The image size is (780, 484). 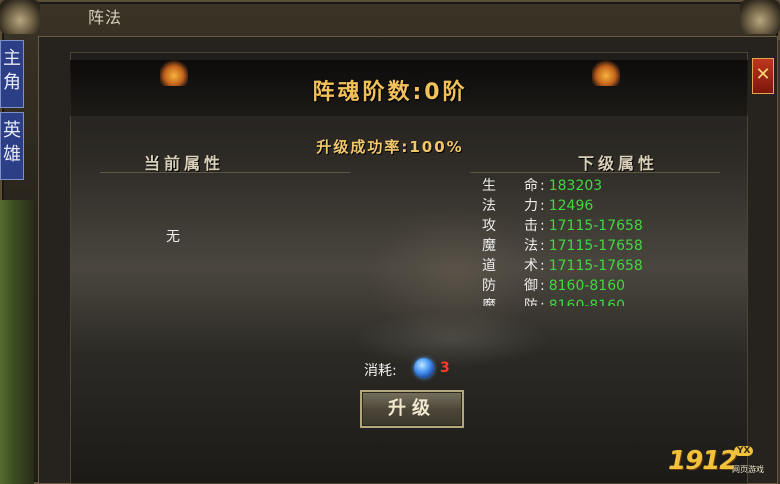 What do you see at coordinates (489, 226) in the screenshot?
I see `stat-name-char1: 攻` at bounding box center [489, 226].